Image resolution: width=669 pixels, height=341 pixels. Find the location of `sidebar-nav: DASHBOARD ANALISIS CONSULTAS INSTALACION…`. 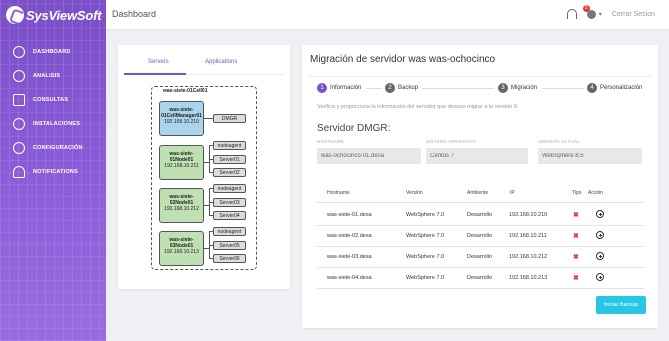

sidebar-nav: DASHBOARD ANALISIS CONSULTAS INSTALACION… is located at coordinates (53, 112).